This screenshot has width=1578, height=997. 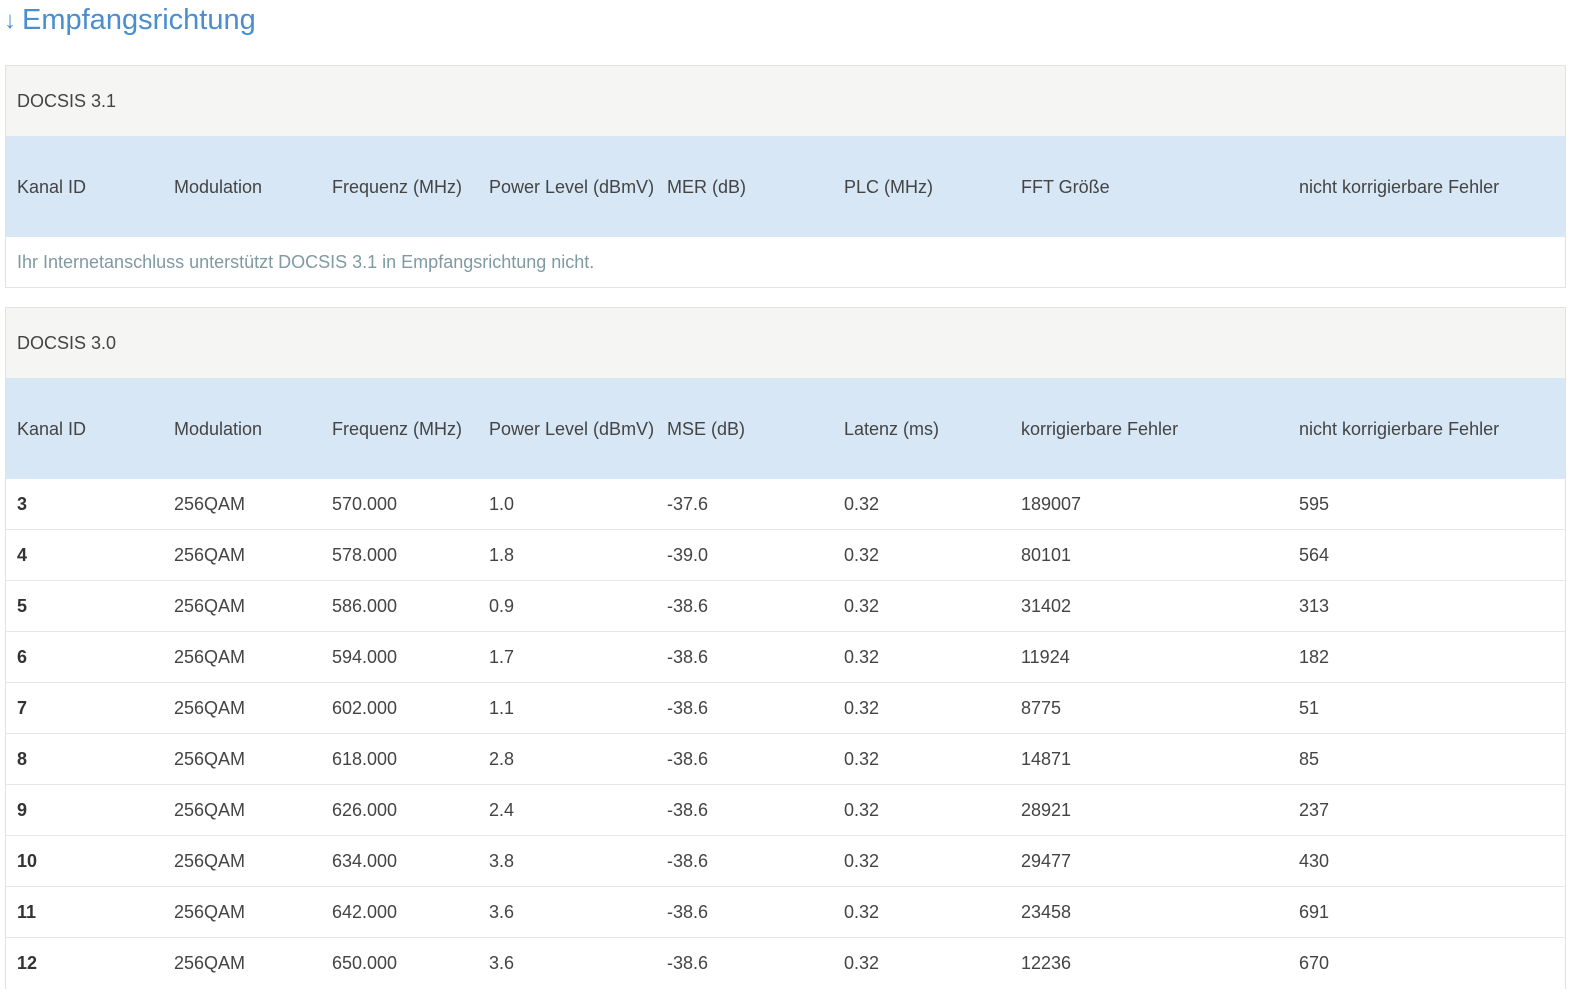 I want to click on frequenz-cell: 586.000, so click(x=365, y=605).